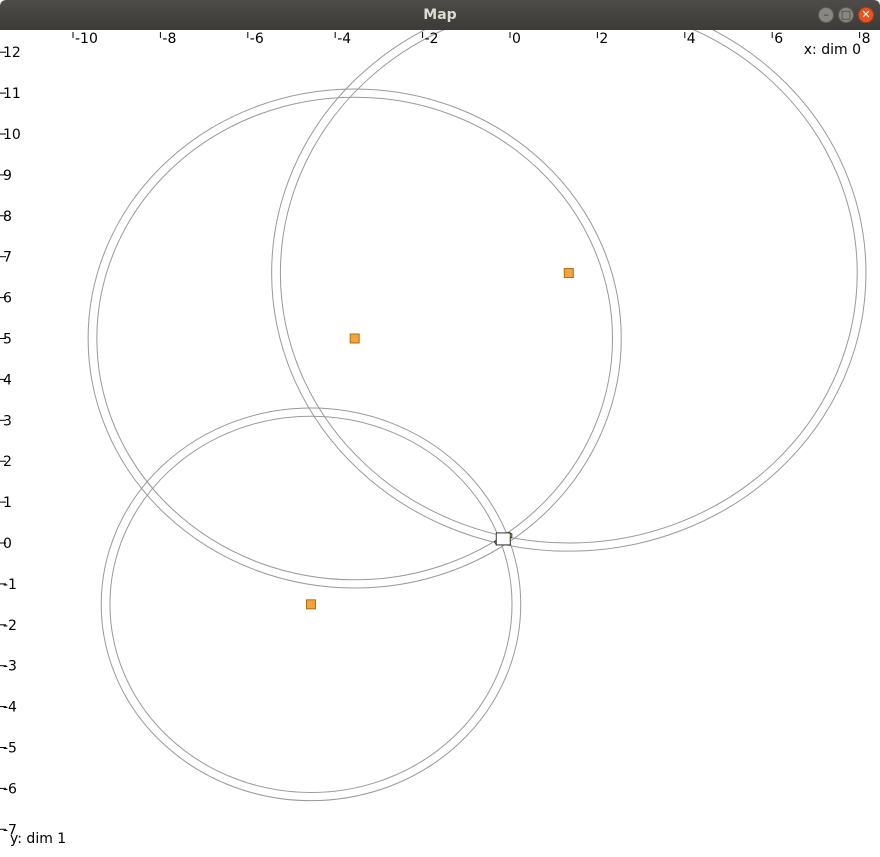  What do you see at coordinates (432, 39) in the screenshot?
I see `x-tick-label: -2` at bounding box center [432, 39].